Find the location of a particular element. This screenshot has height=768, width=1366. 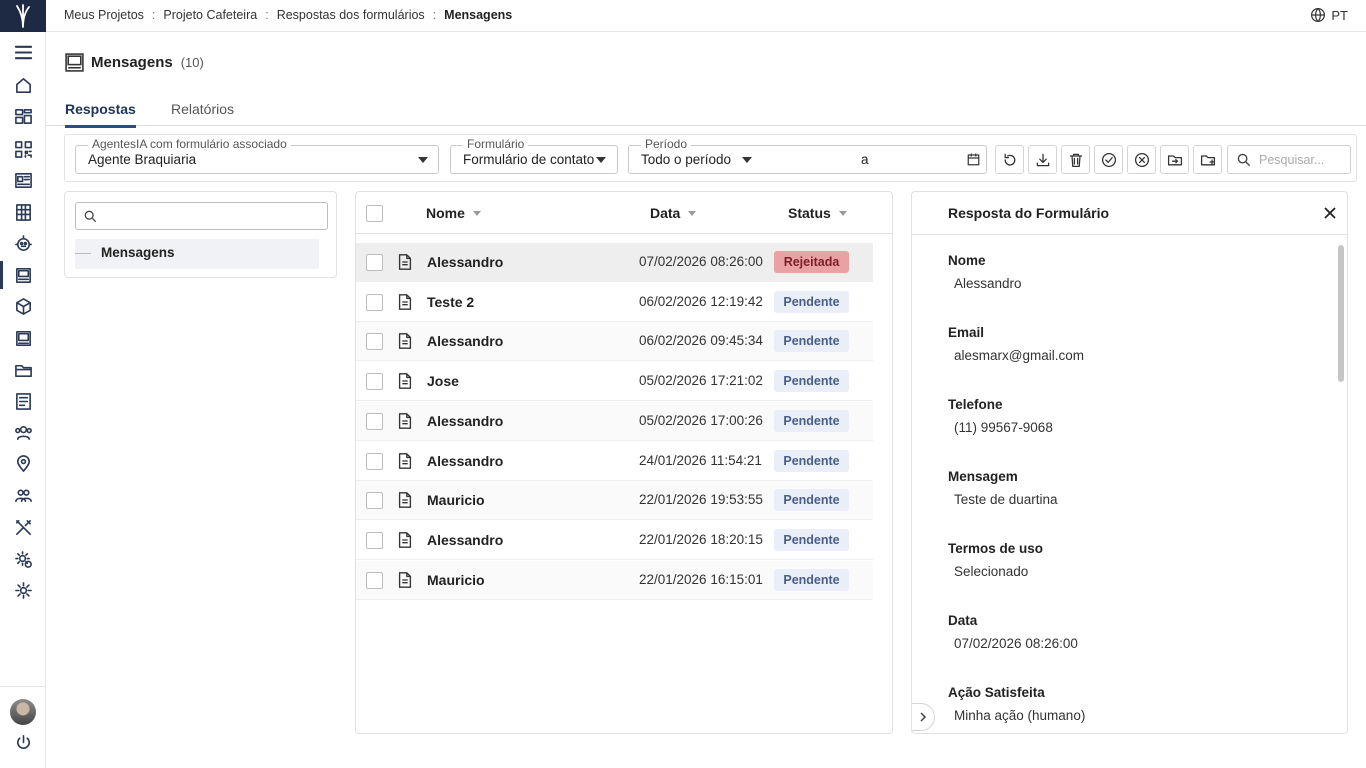

tools-icon is located at coordinates (23, 527).